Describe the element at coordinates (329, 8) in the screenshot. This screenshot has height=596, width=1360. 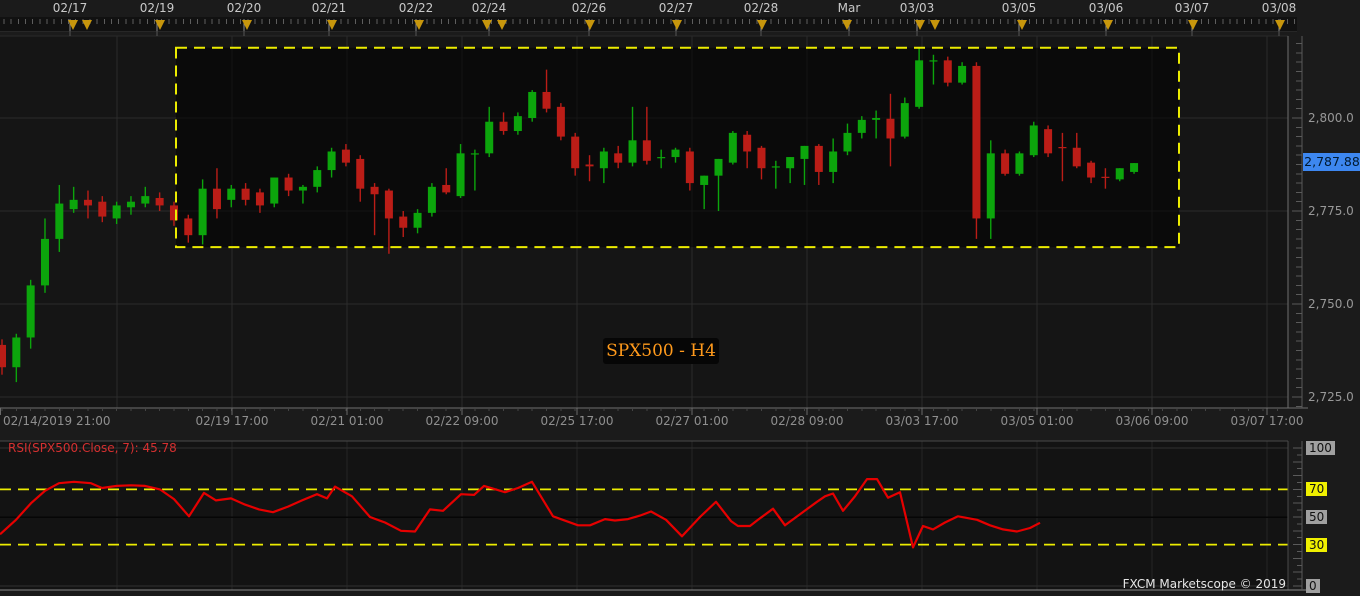
I see `top-axis-date-label: 02/21` at that location.